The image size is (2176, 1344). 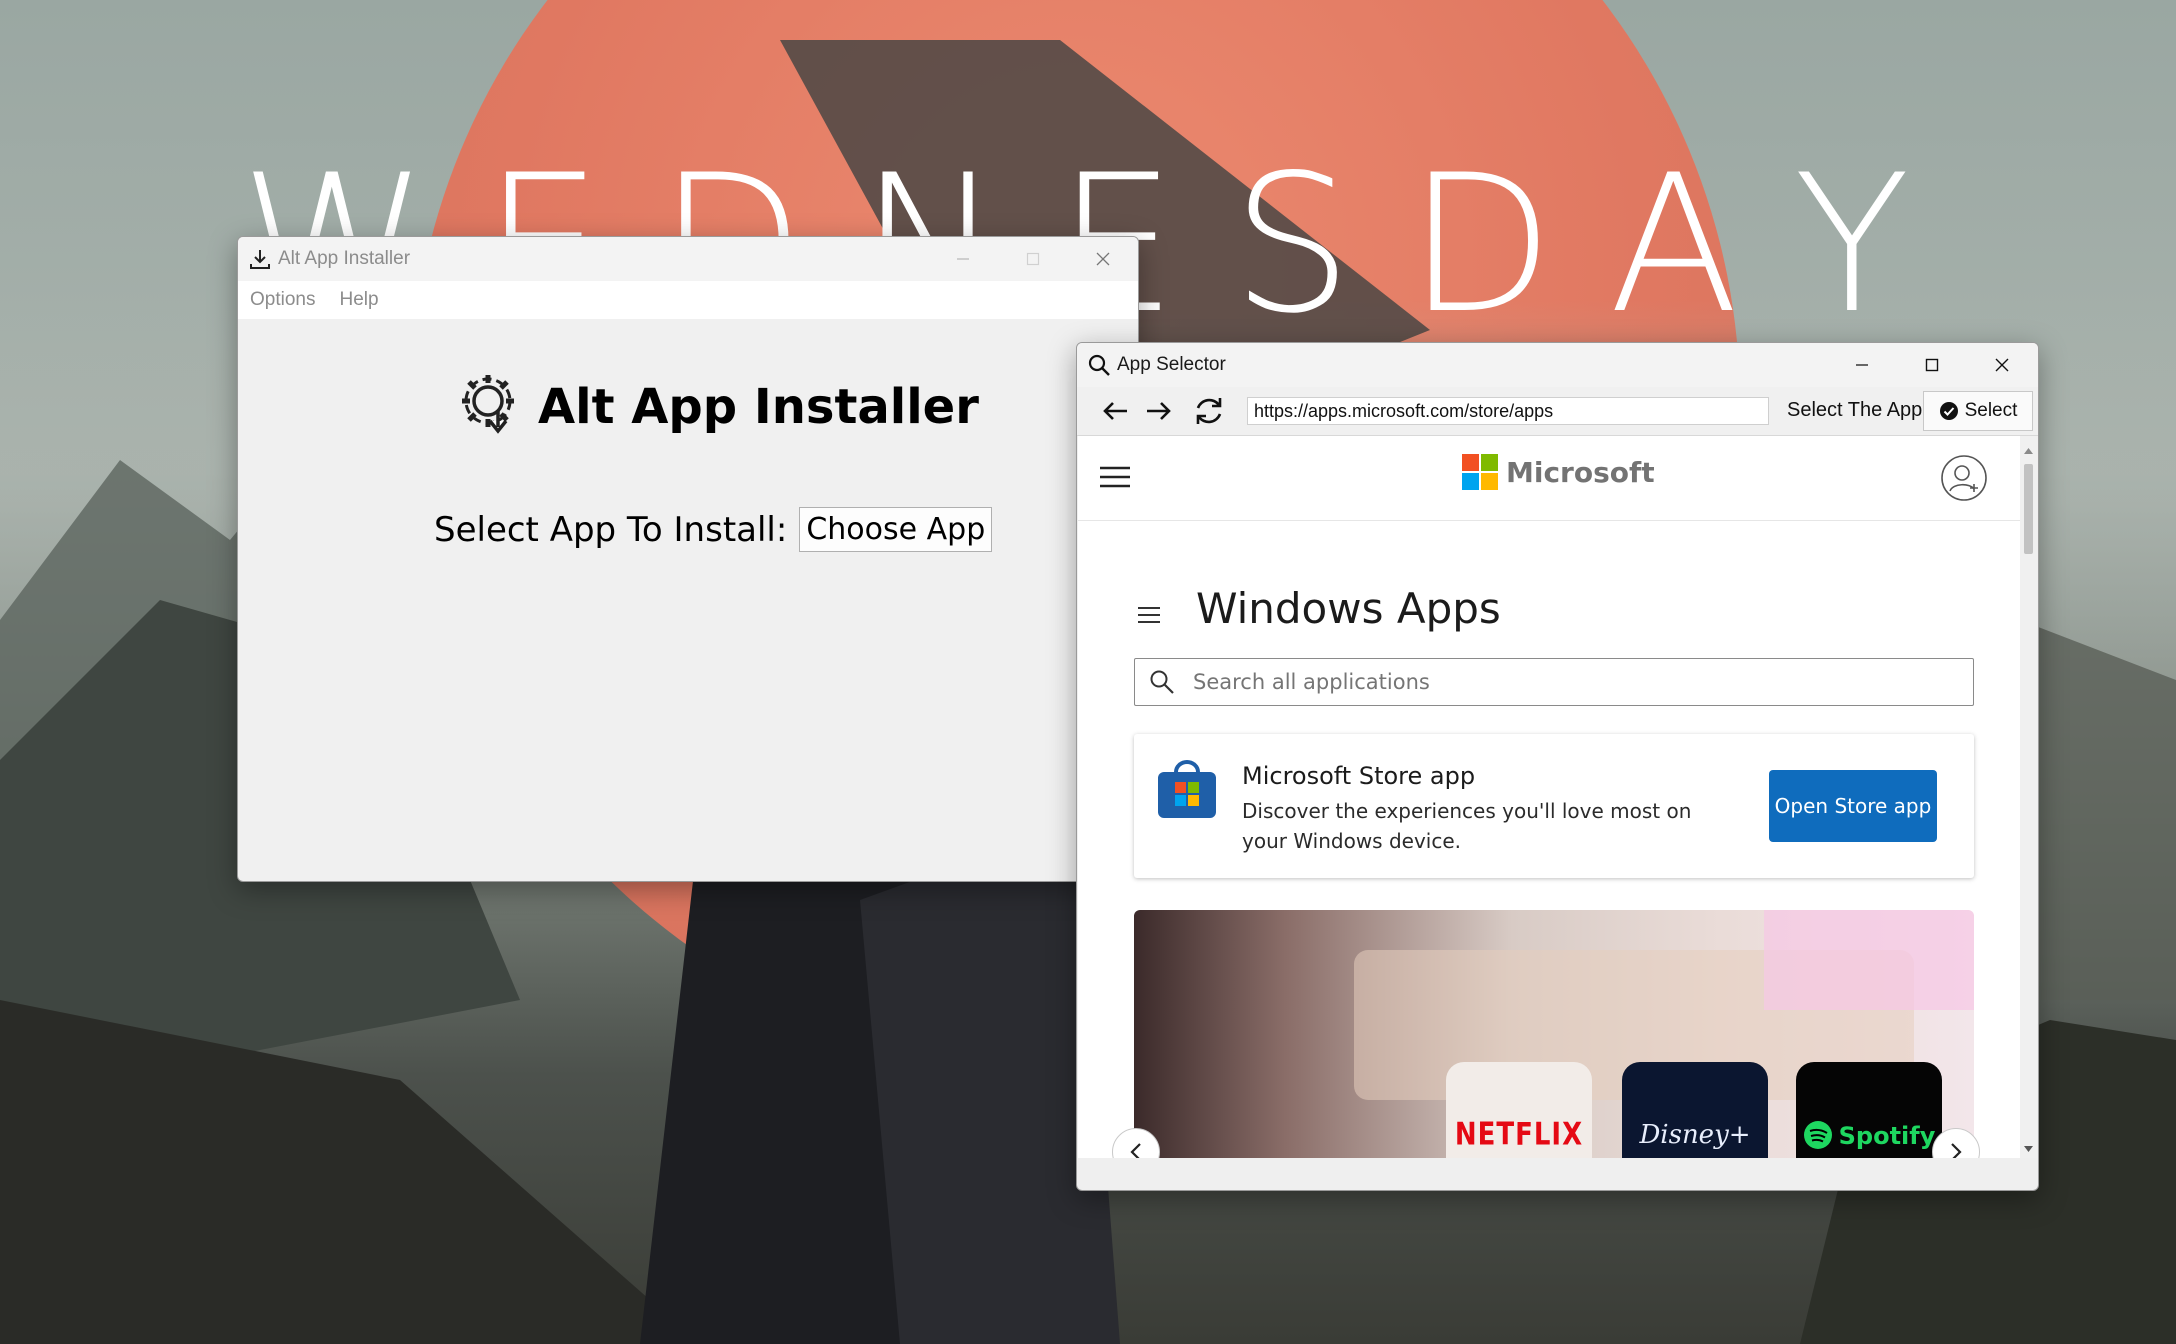 What do you see at coordinates (1480, 472) in the screenshot?
I see `microsoft-windows-icon` at bounding box center [1480, 472].